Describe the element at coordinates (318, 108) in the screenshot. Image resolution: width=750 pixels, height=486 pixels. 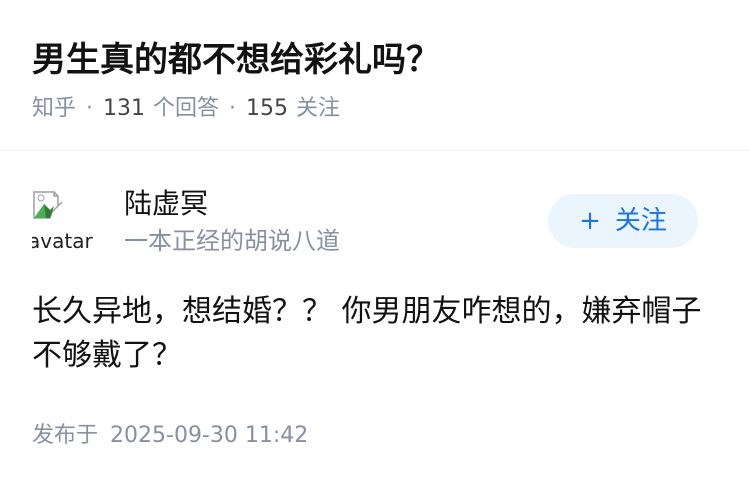
I see `follower-count-label: 关注` at that location.